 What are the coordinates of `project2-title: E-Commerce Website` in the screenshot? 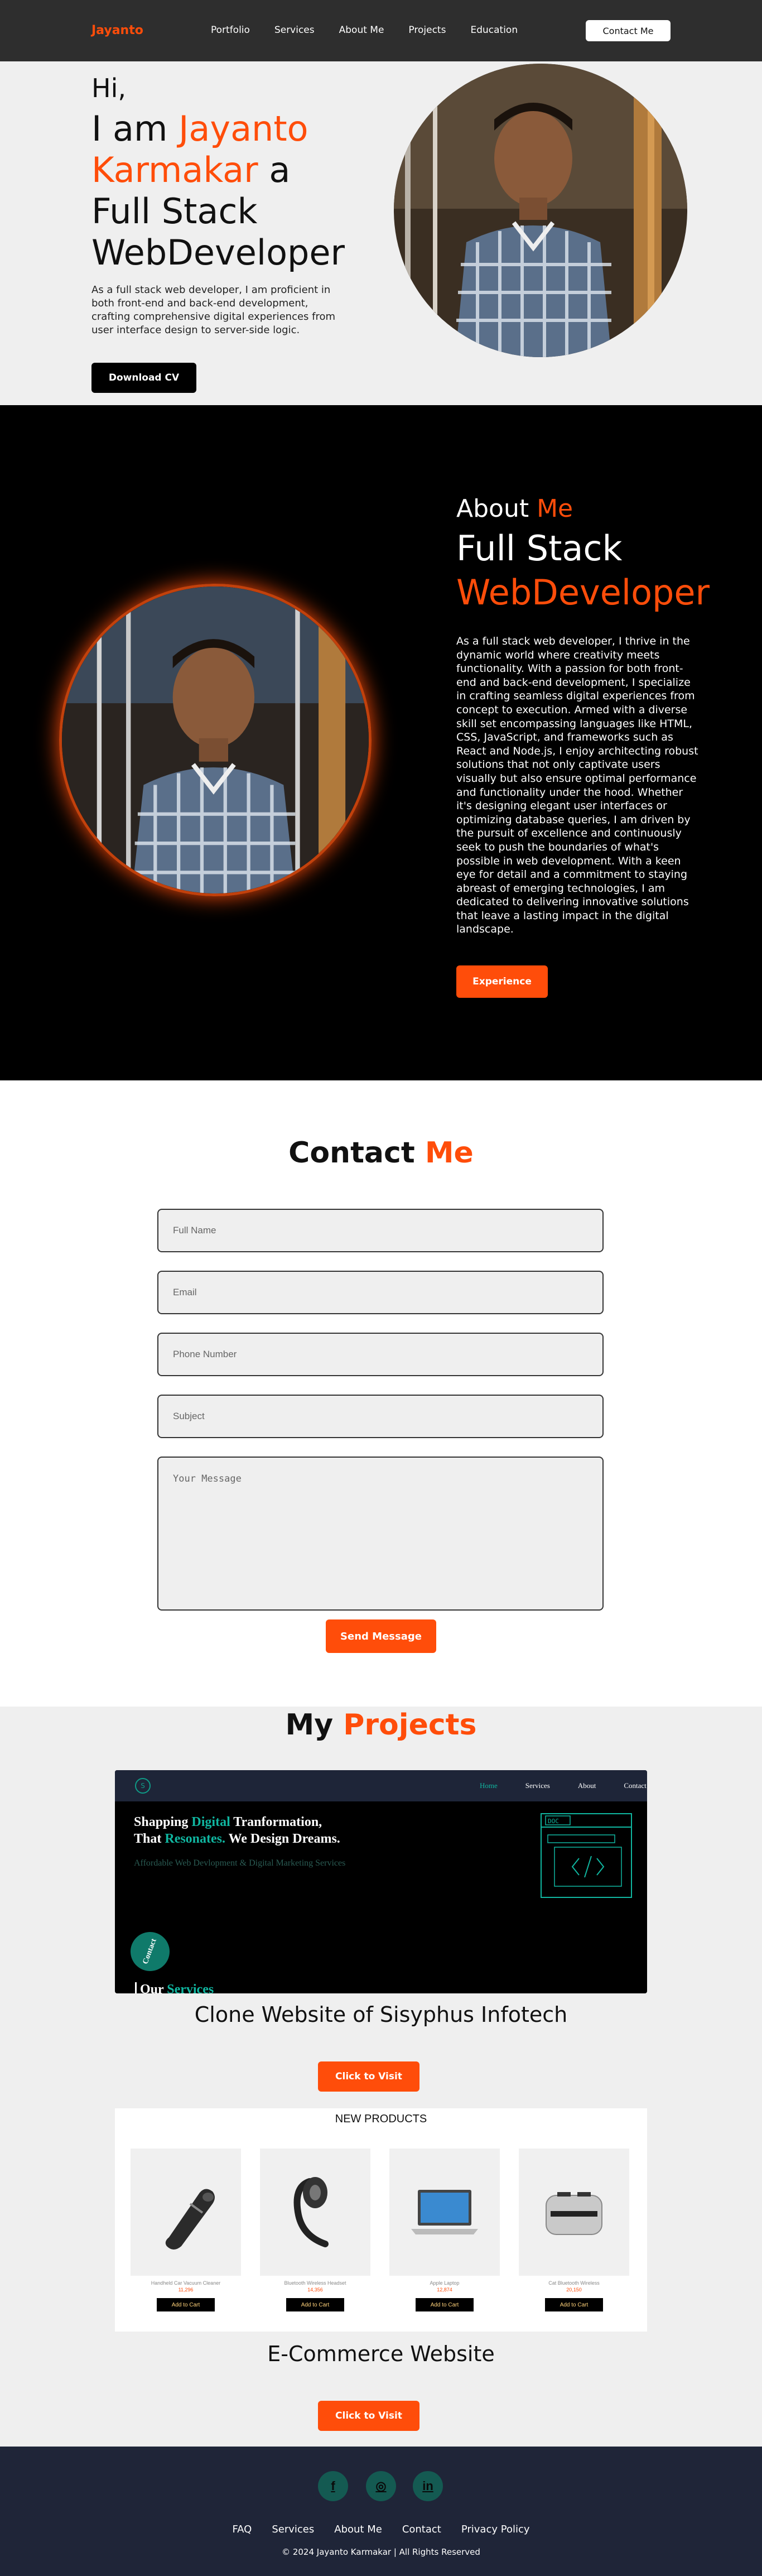 It's located at (381, 2354).